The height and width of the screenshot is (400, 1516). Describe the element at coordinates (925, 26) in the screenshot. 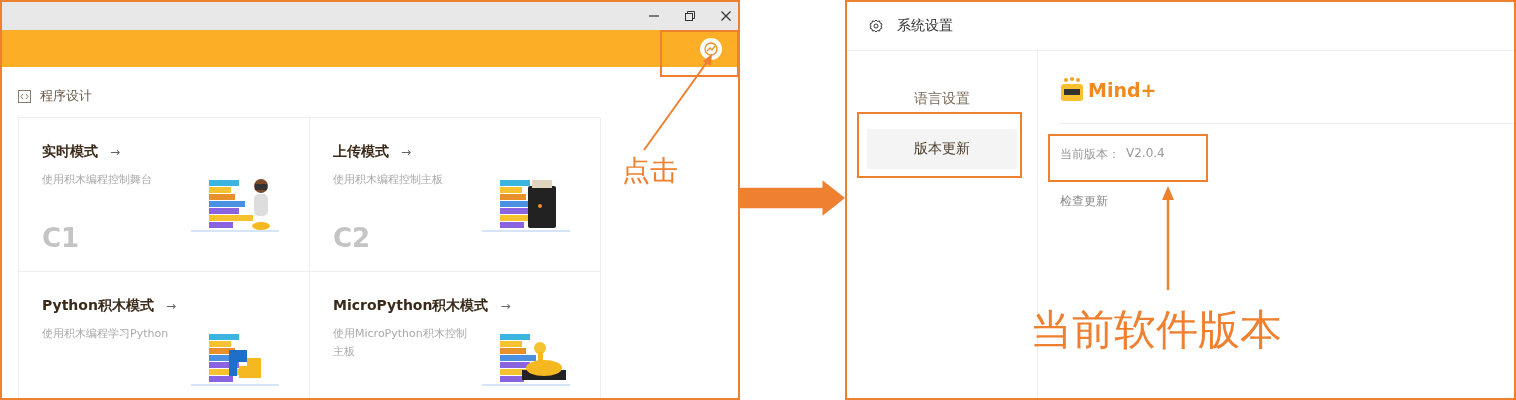

I see `window-title: 系统设置` at that location.